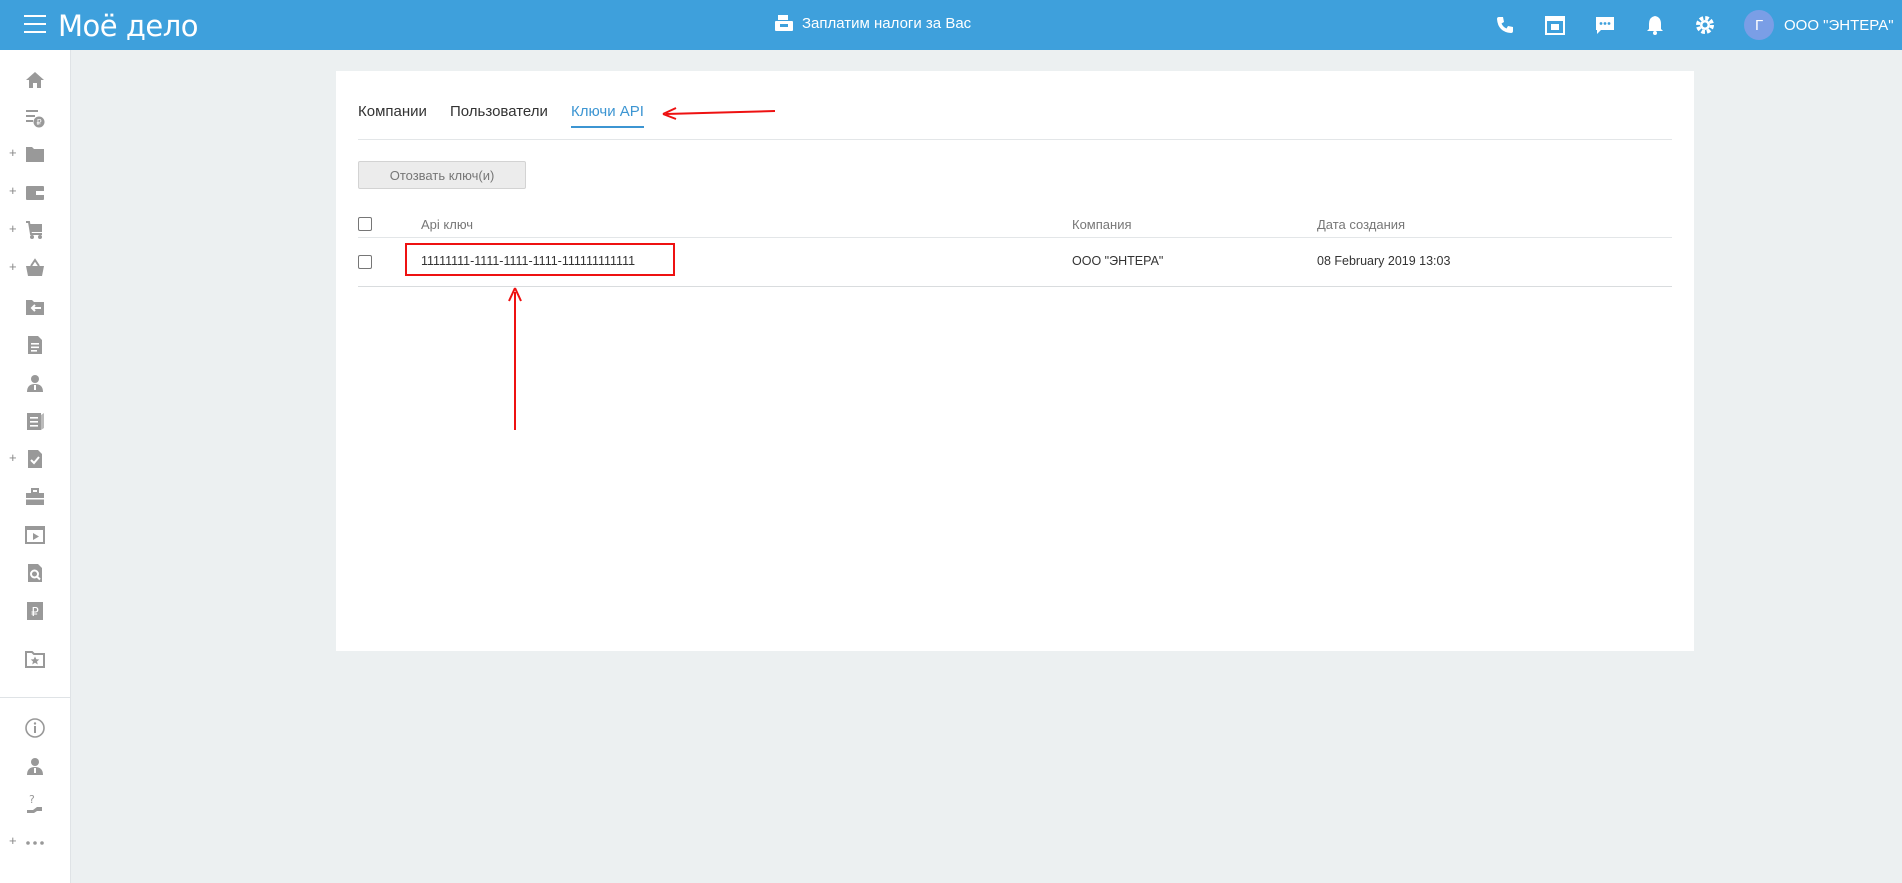 The image size is (1902, 883). What do you see at coordinates (642, 268) in the screenshot?
I see `annotation-arrows` at bounding box center [642, 268].